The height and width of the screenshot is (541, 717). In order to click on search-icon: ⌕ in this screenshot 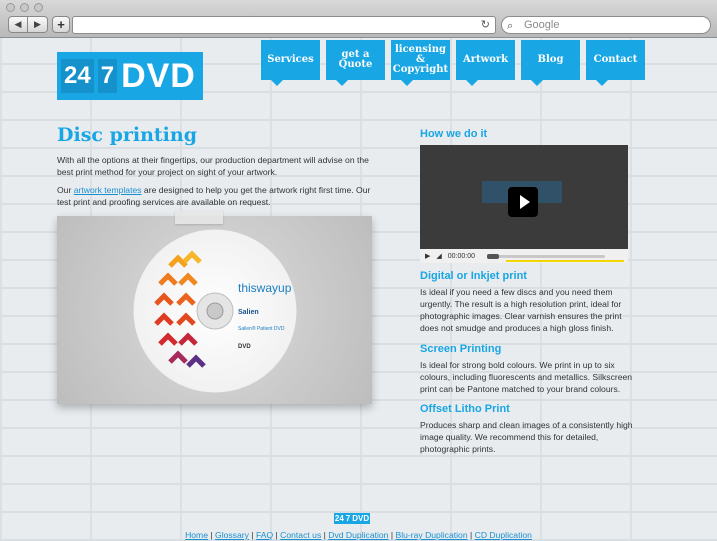, I will do `click(510, 26)`.